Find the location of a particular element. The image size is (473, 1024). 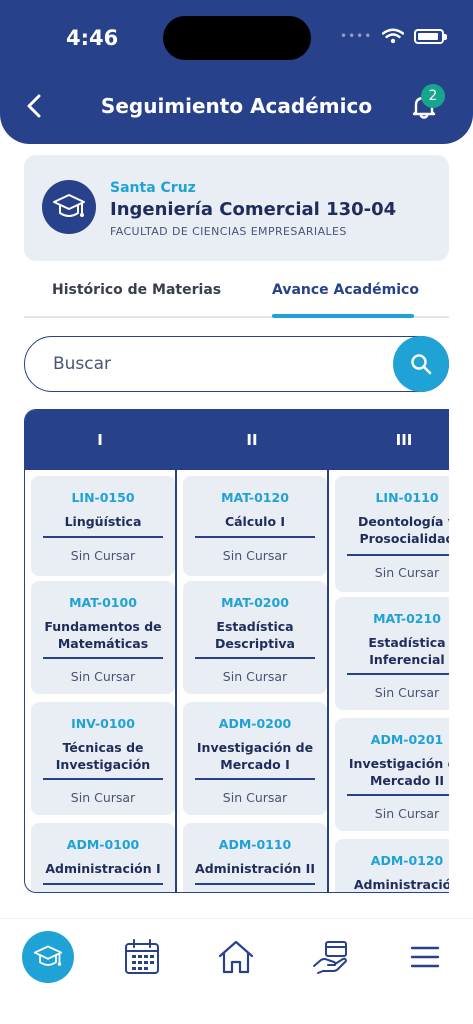

course-card: ADM-0110 Administración II is located at coordinates (255, 857).